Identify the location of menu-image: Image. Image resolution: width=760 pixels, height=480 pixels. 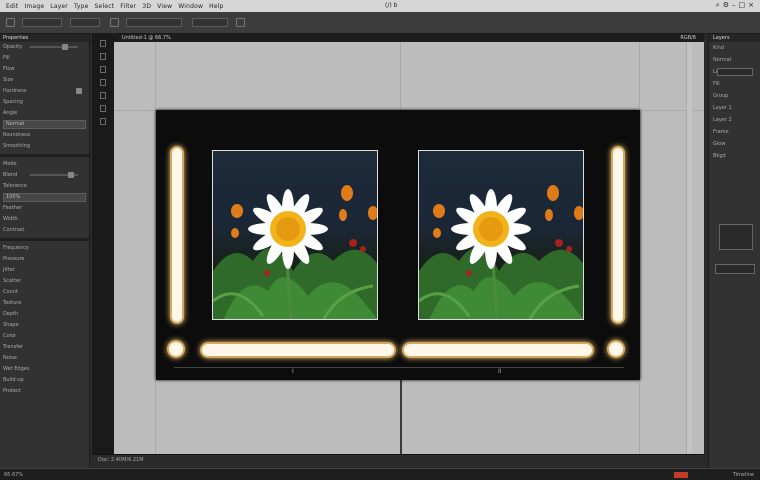
(34, 6).